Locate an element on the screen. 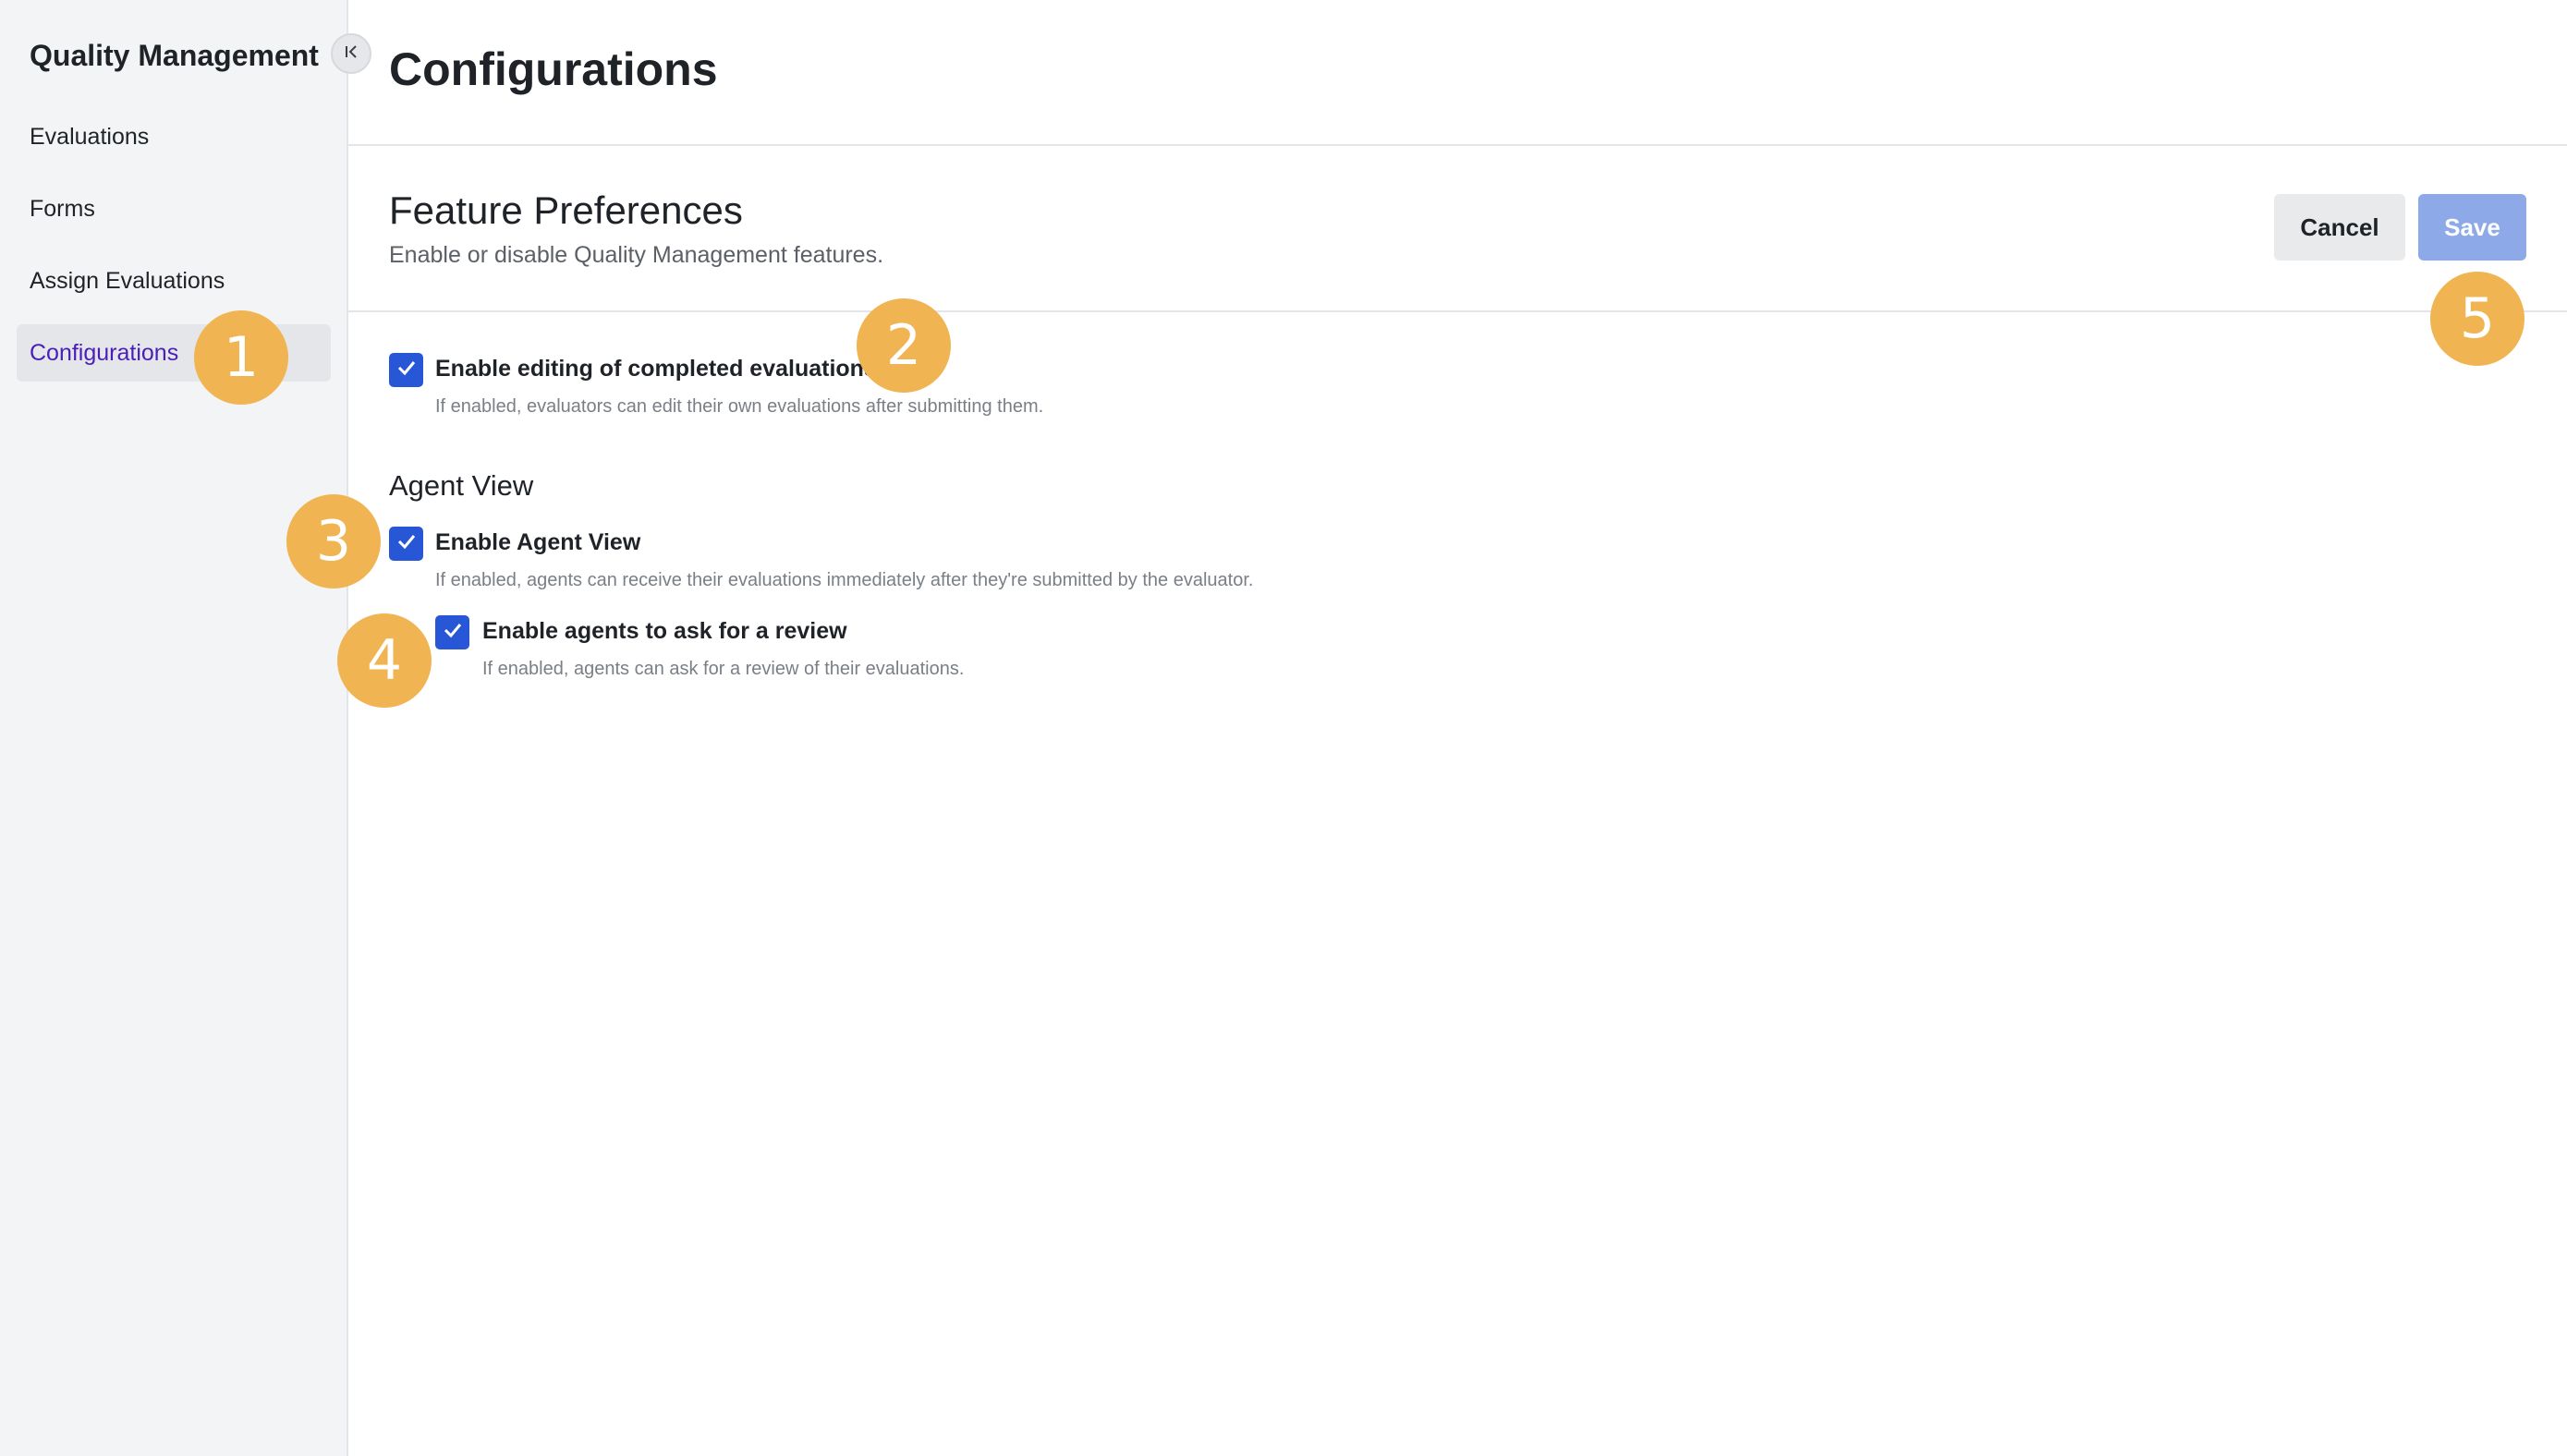  edit-completed-checkbox is located at coordinates (406, 370).